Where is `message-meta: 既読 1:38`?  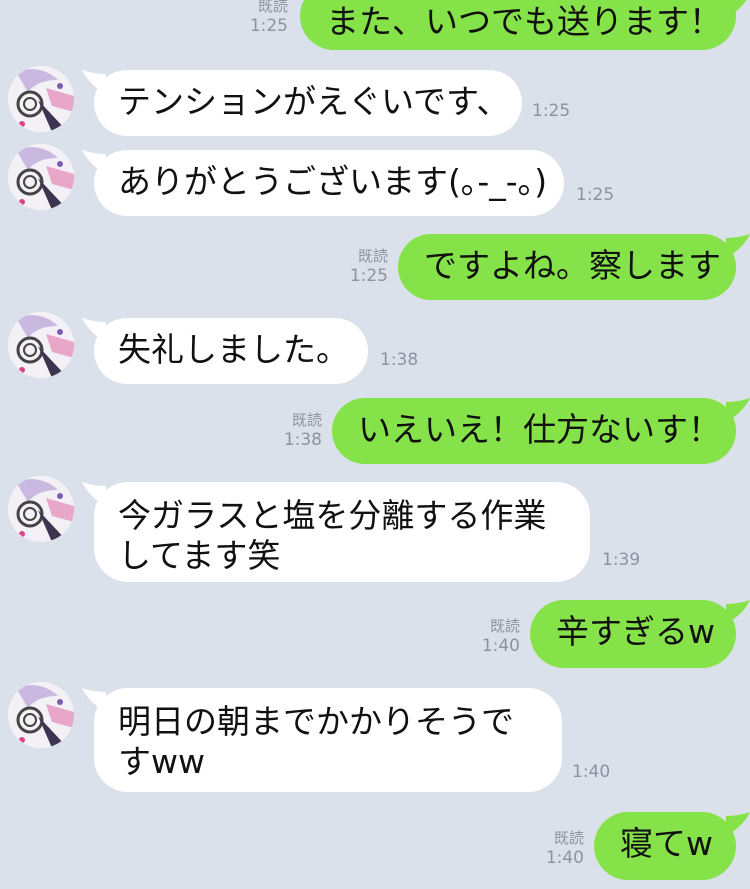
message-meta: 既読 1:38 is located at coordinates (296, 430).